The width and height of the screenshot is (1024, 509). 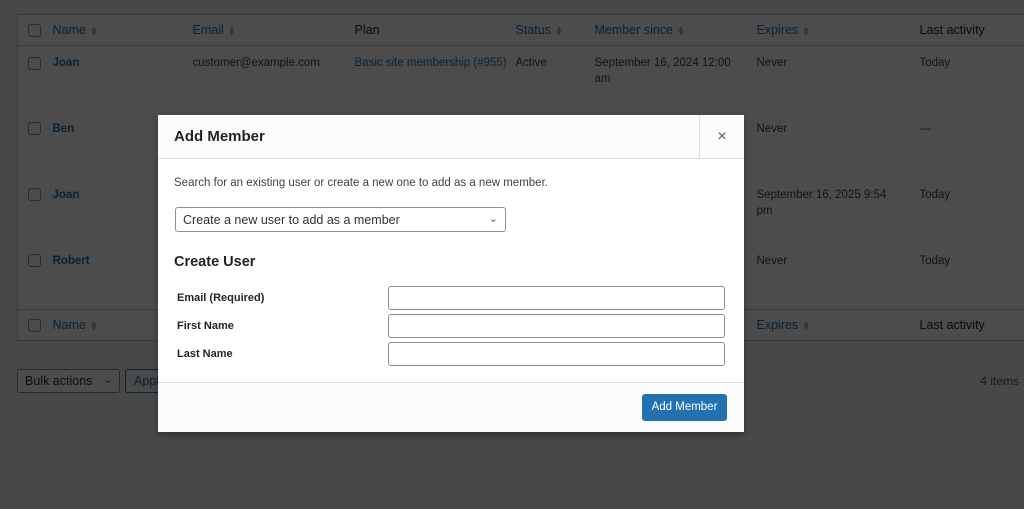 What do you see at coordinates (205, 354) in the screenshot?
I see `last-name-label: Last Name` at bounding box center [205, 354].